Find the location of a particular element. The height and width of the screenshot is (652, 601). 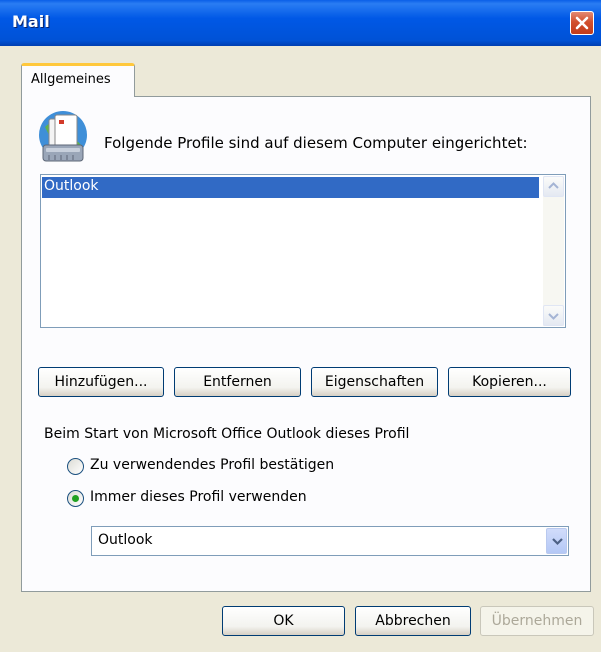

scroll-down-icon is located at coordinates (553, 316).